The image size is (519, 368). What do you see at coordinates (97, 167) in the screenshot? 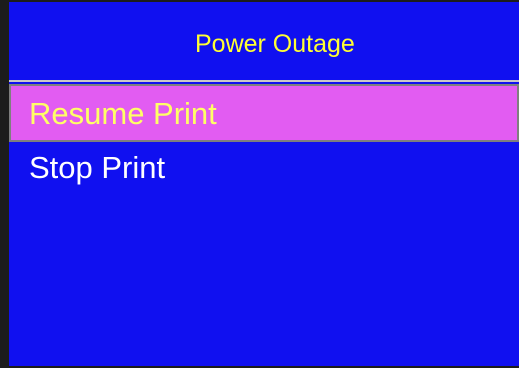
I see `menu-item-label: Stop Print` at bounding box center [97, 167].